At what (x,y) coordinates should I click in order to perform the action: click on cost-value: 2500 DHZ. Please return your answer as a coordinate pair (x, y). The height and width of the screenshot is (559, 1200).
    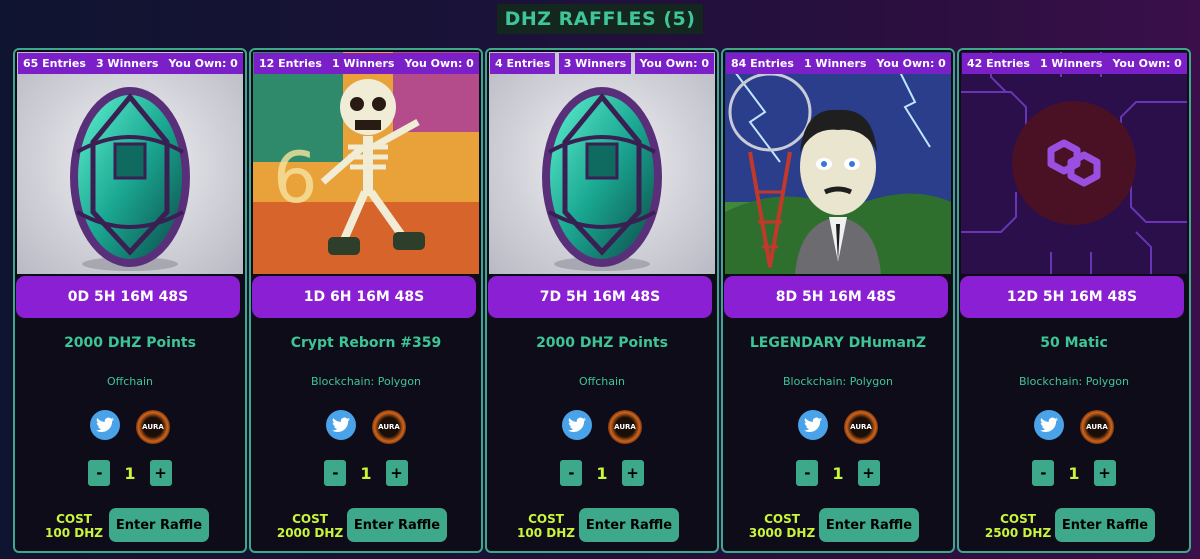
    Looking at the image, I should click on (1018, 533).